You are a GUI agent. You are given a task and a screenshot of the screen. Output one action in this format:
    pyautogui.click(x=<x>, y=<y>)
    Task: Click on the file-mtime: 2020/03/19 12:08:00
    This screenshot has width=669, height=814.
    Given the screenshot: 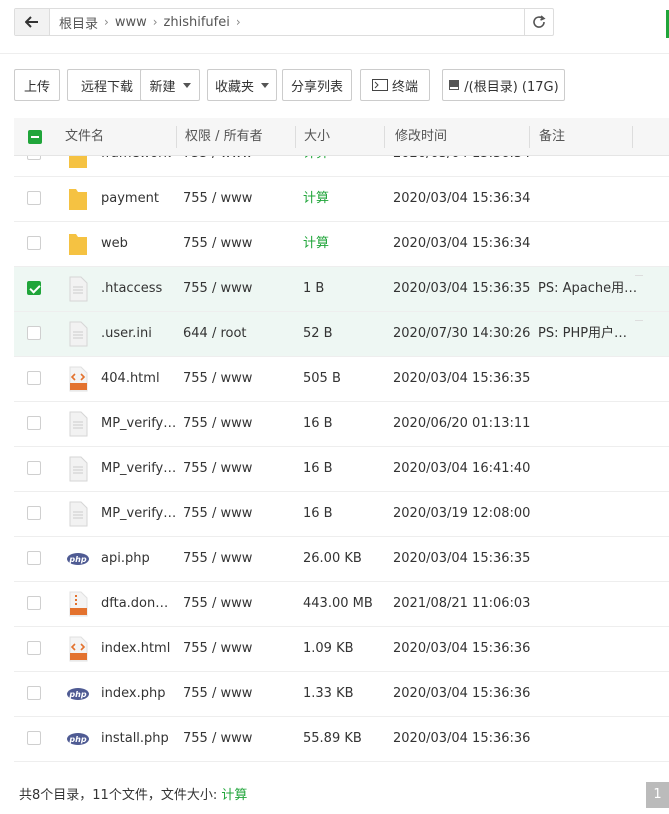 What is the action you would take?
    pyautogui.click(x=462, y=513)
    